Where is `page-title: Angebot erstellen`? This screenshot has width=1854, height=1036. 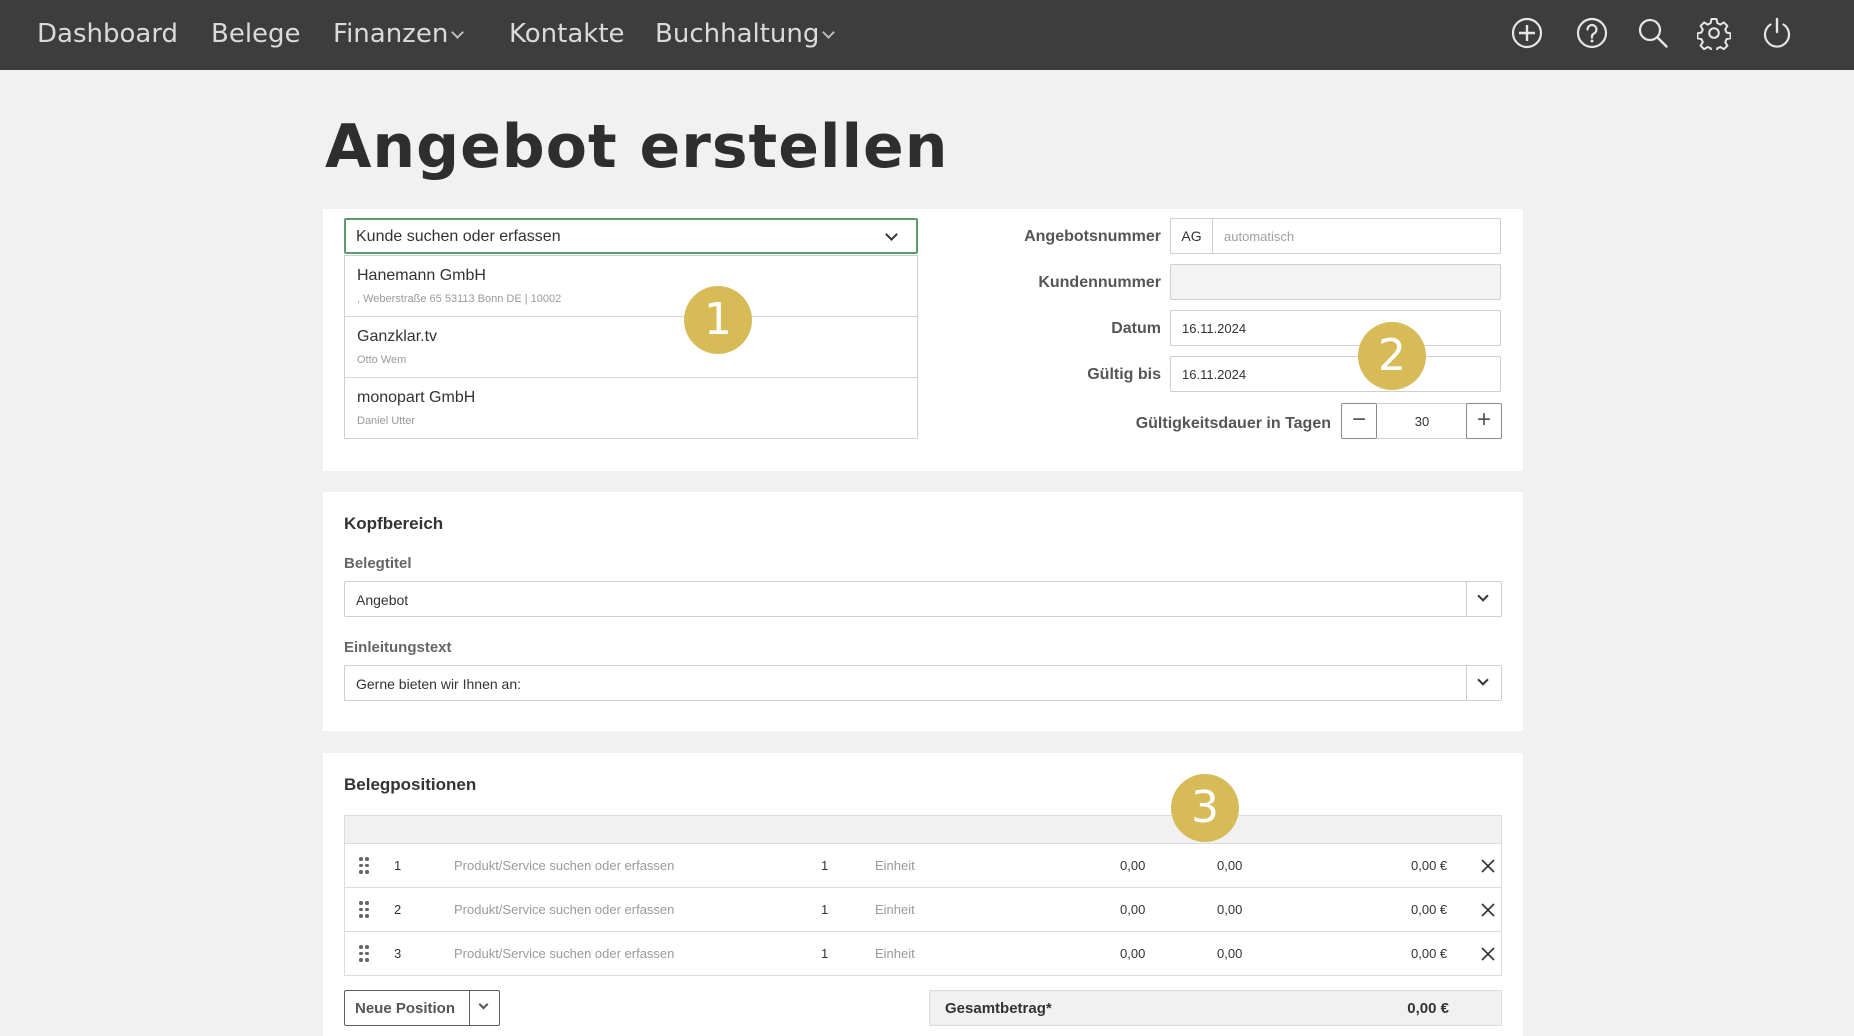 page-title: Angebot erstellen is located at coordinates (637, 147).